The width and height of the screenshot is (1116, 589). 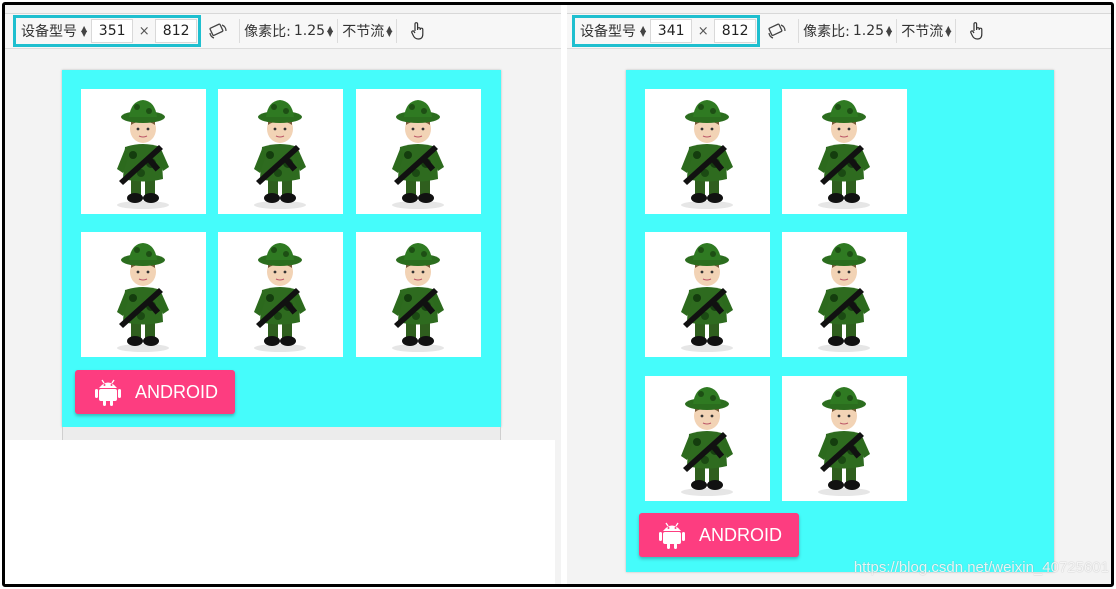 What do you see at coordinates (868, 31) in the screenshot?
I see `right-dpr-value: 1.25` at bounding box center [868, 31].